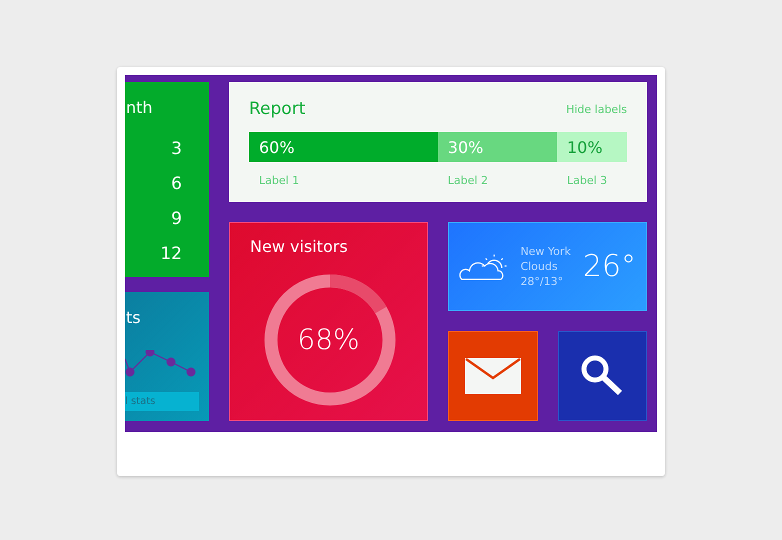 The height and width of the screenshot is (540, 782). Describe the element at coordinates (171, 254) in the screenshot. I see `month-value: 12` at that location.